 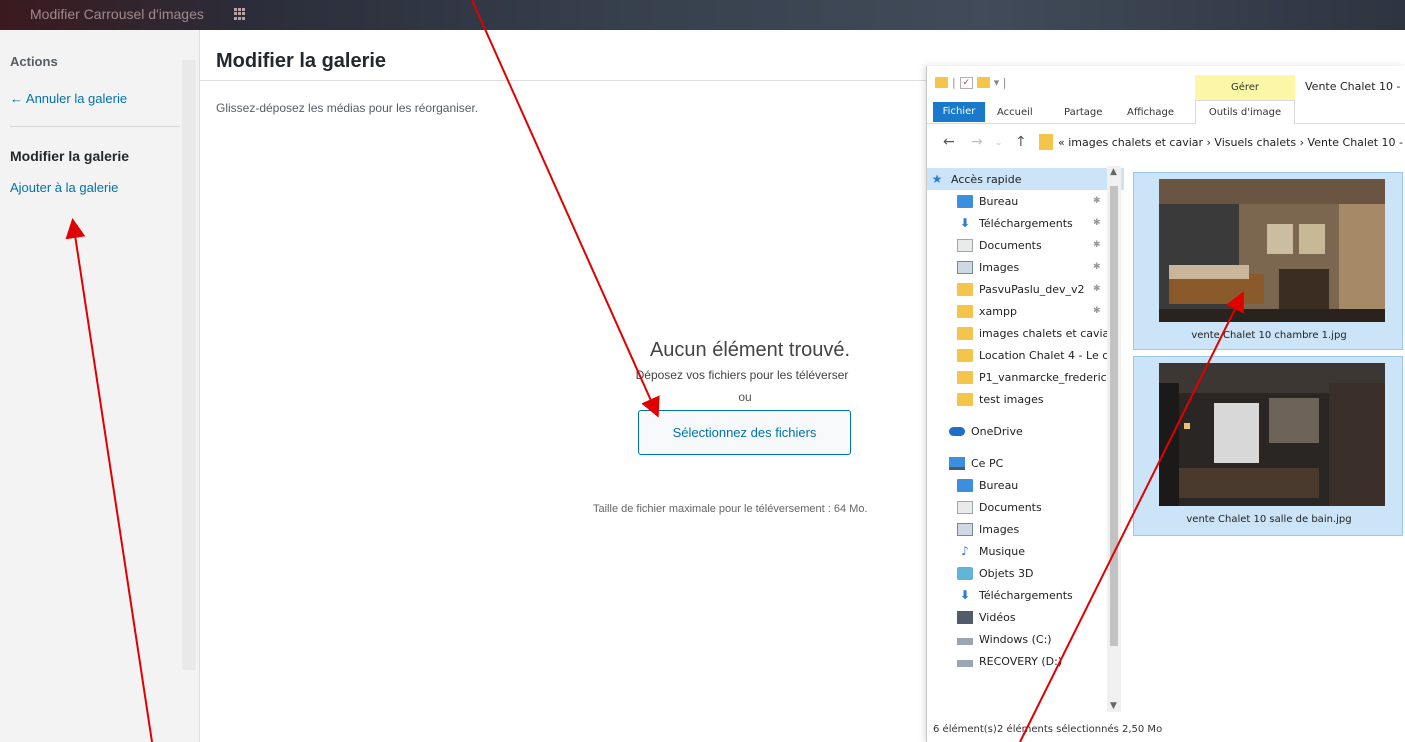 What do you see at coordinates (1245, 87) in the screenshot?
I see `manage-context-tab: Gérer` at bounding box center [1245, 87].